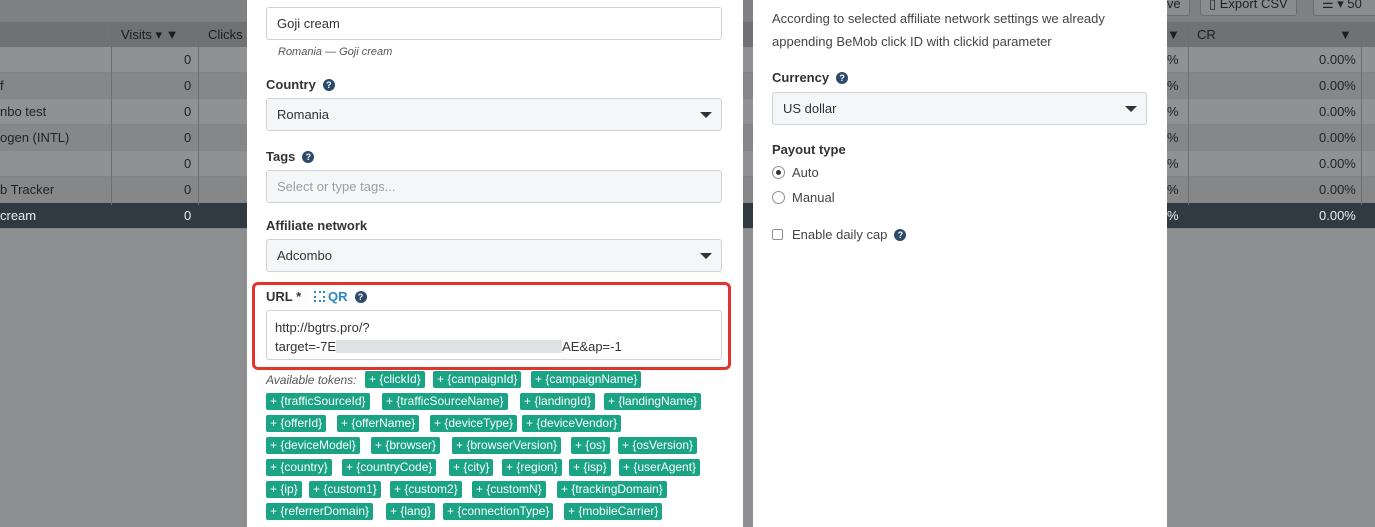  Describe the element at coordinates (813, 197) in the screenshot. I see `payout-manual-label: Manual` at that location.